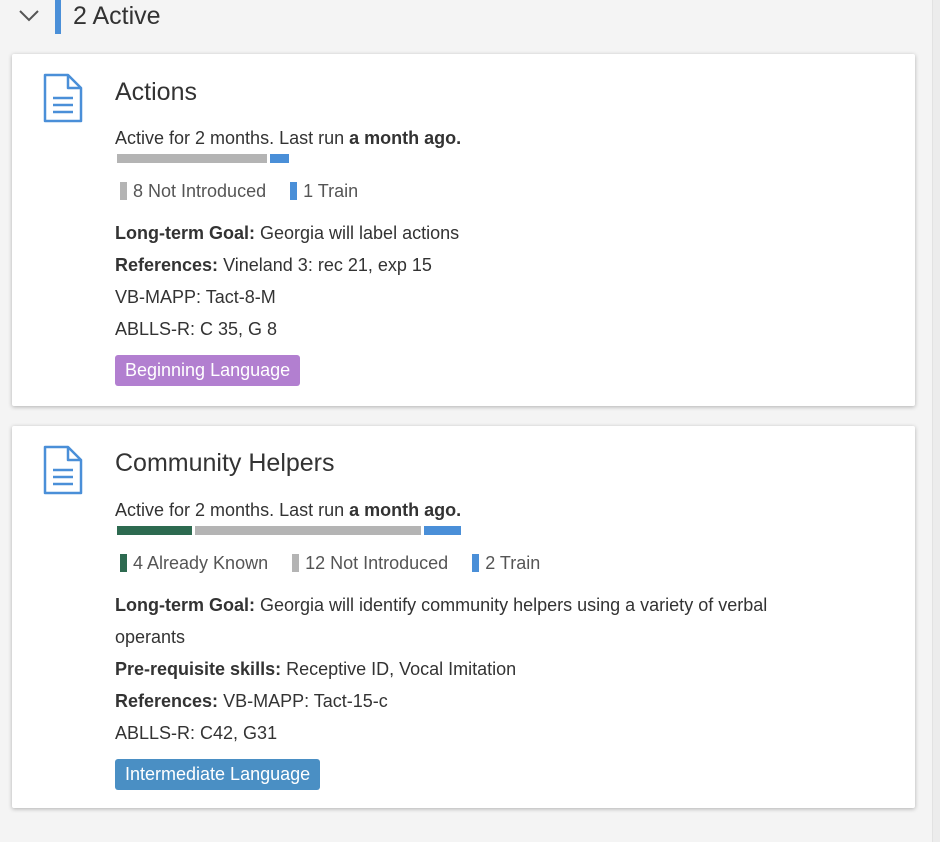 Image resolution: width=940 pixels, height=842 pixels. What do you see at coordinates (506, 563) in the screenshot?
I see `legend-item: 2 Train` at bounding box center [506, 563].